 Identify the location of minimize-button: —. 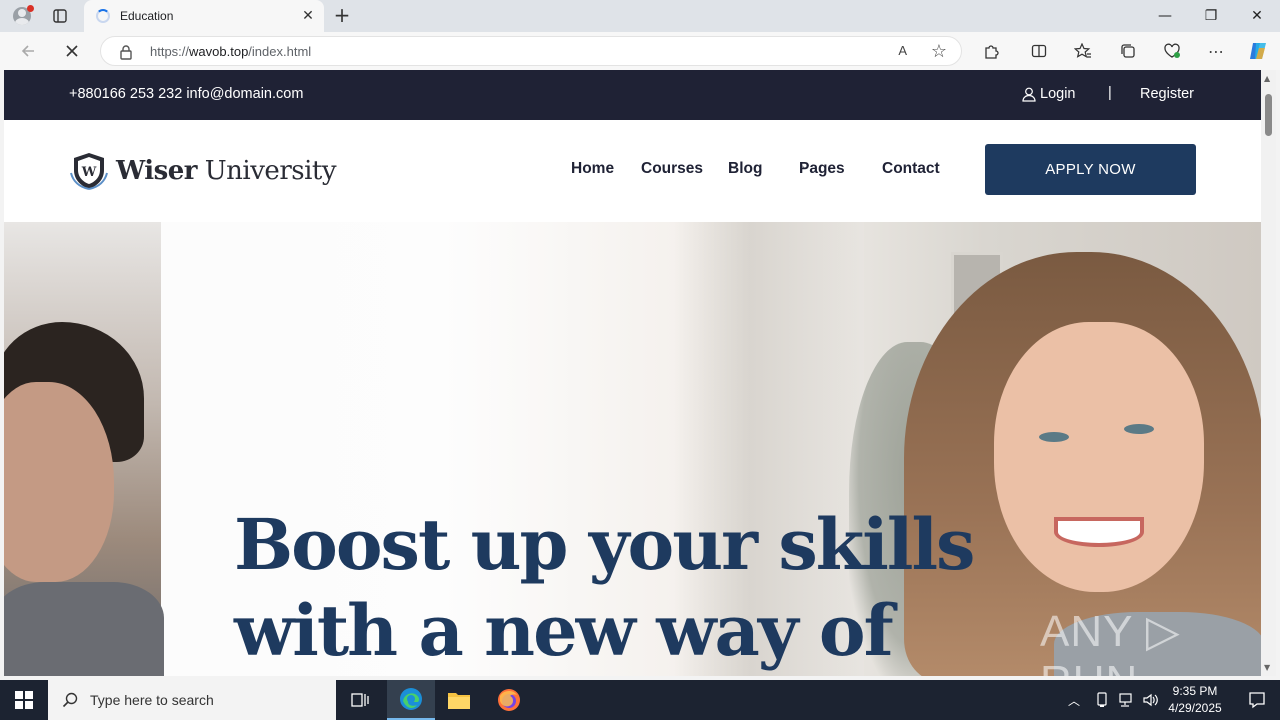
(1165, 16).